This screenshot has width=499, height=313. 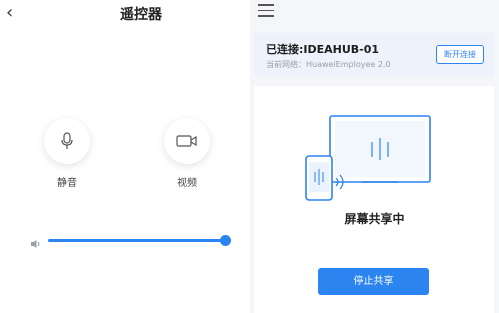 I want to click on video-label: 视频, so click(x=187, y=183).